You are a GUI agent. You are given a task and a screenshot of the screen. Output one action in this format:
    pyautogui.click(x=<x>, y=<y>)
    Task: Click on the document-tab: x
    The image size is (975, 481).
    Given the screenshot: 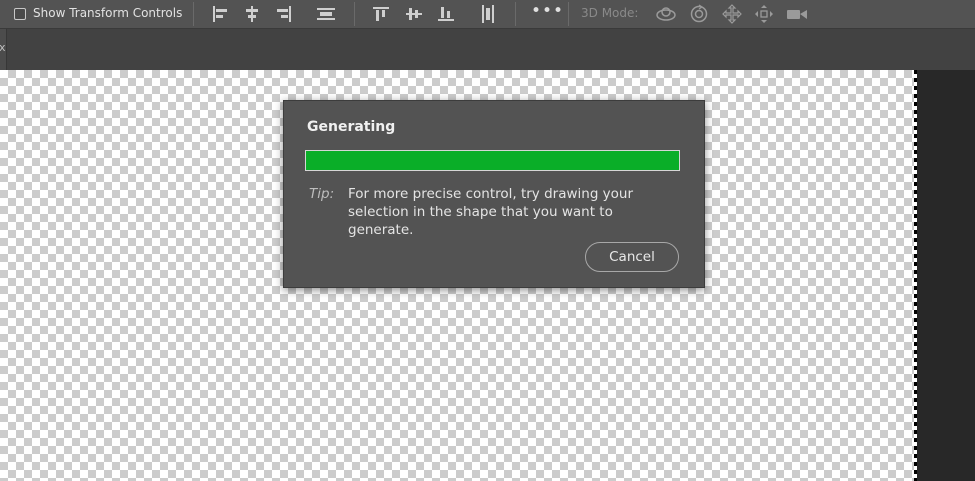 What is the action you would take?
    pyautogui.click(x=3, y=49)
    